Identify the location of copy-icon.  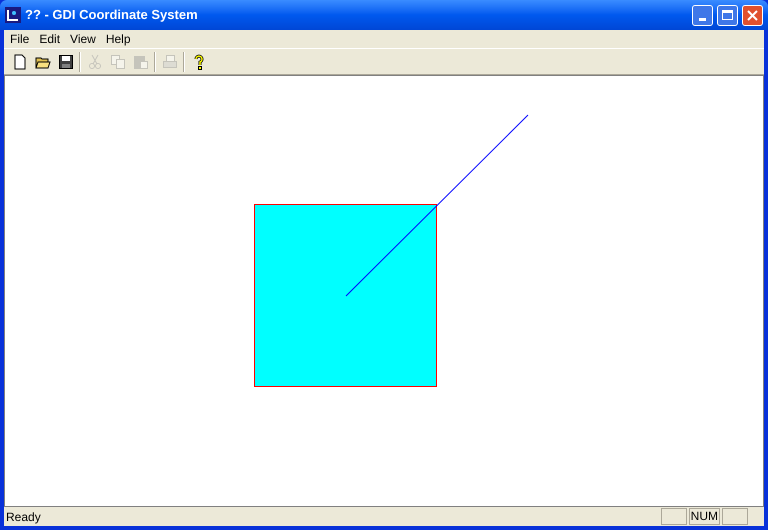
(118, 62).